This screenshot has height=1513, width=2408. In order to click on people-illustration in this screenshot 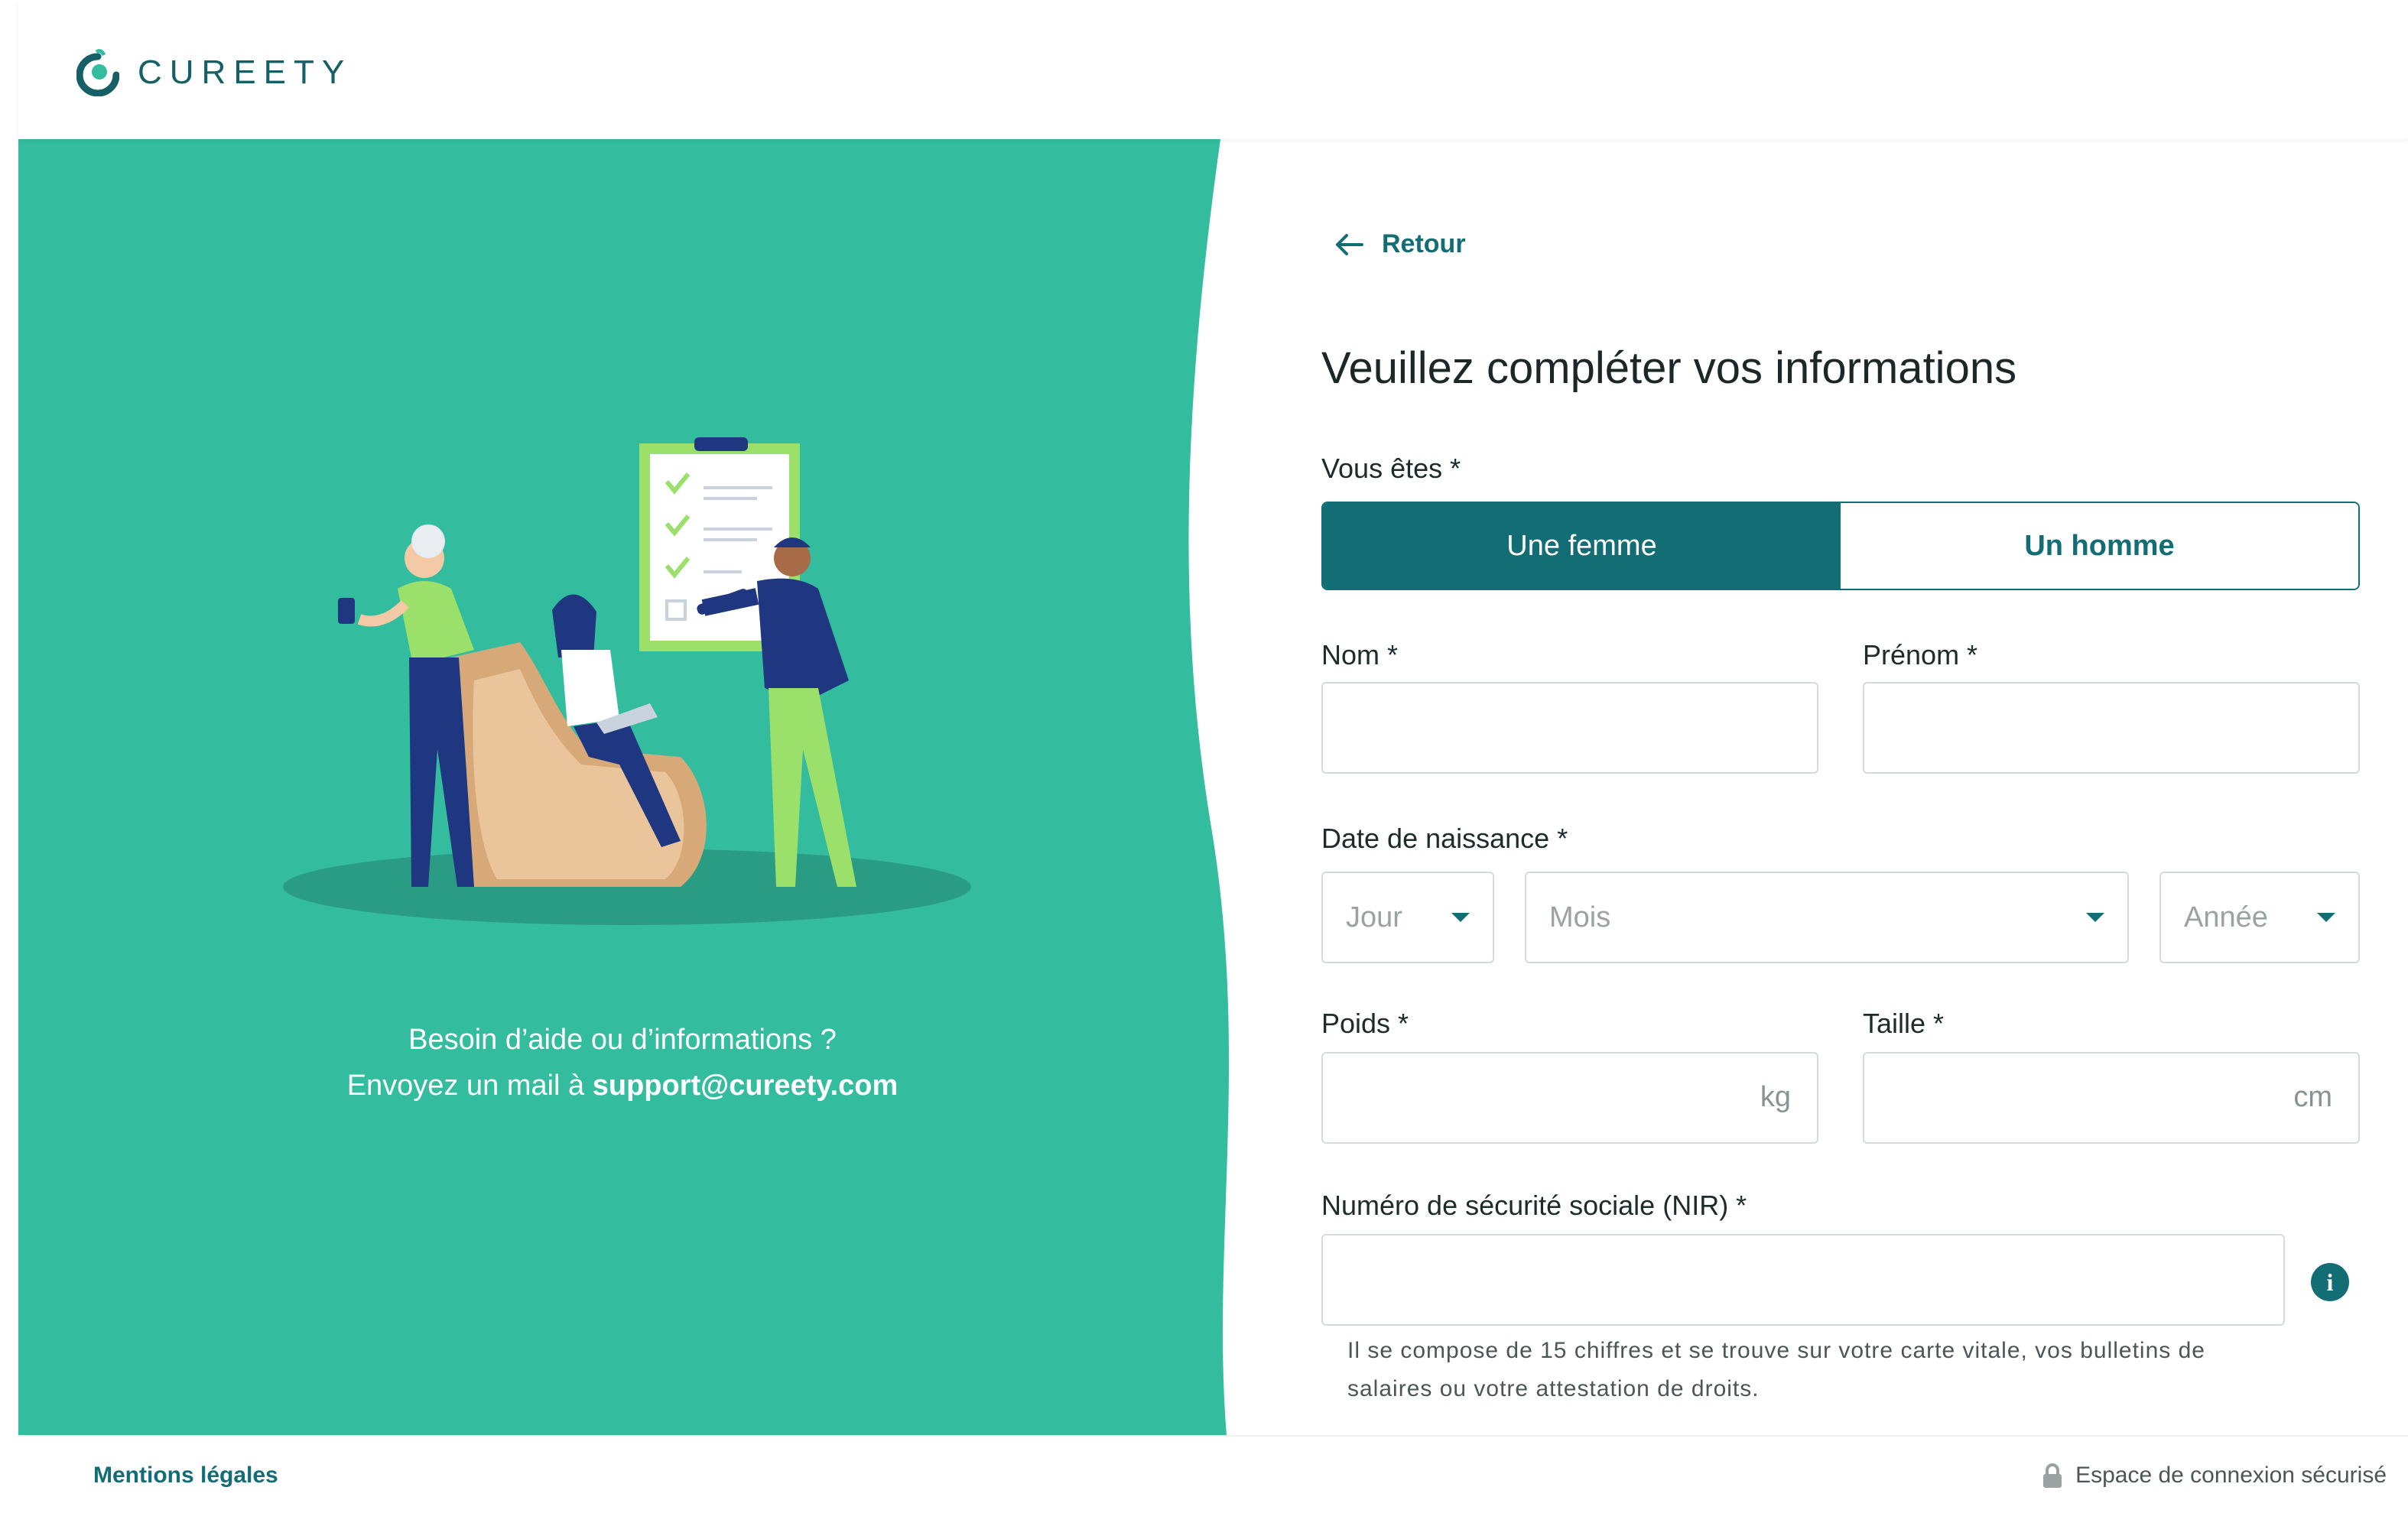, I will do `click(627, 681)`.